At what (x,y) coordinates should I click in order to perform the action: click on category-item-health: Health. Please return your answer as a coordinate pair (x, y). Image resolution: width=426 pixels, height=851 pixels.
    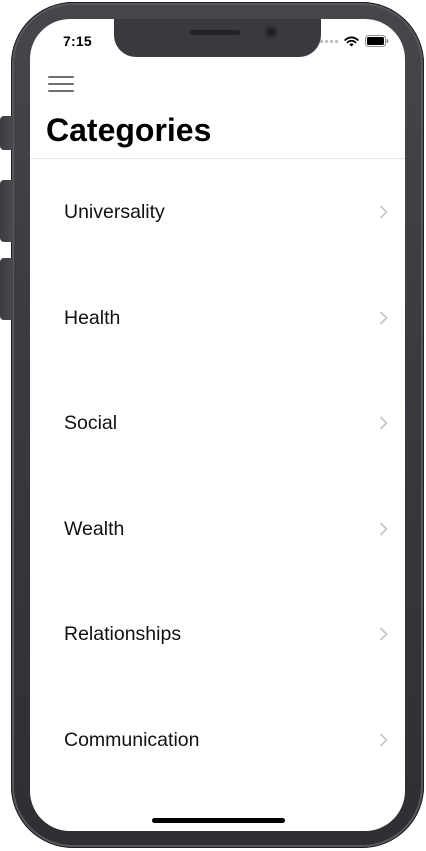
    Looking at the image, I should click on (217, 319).